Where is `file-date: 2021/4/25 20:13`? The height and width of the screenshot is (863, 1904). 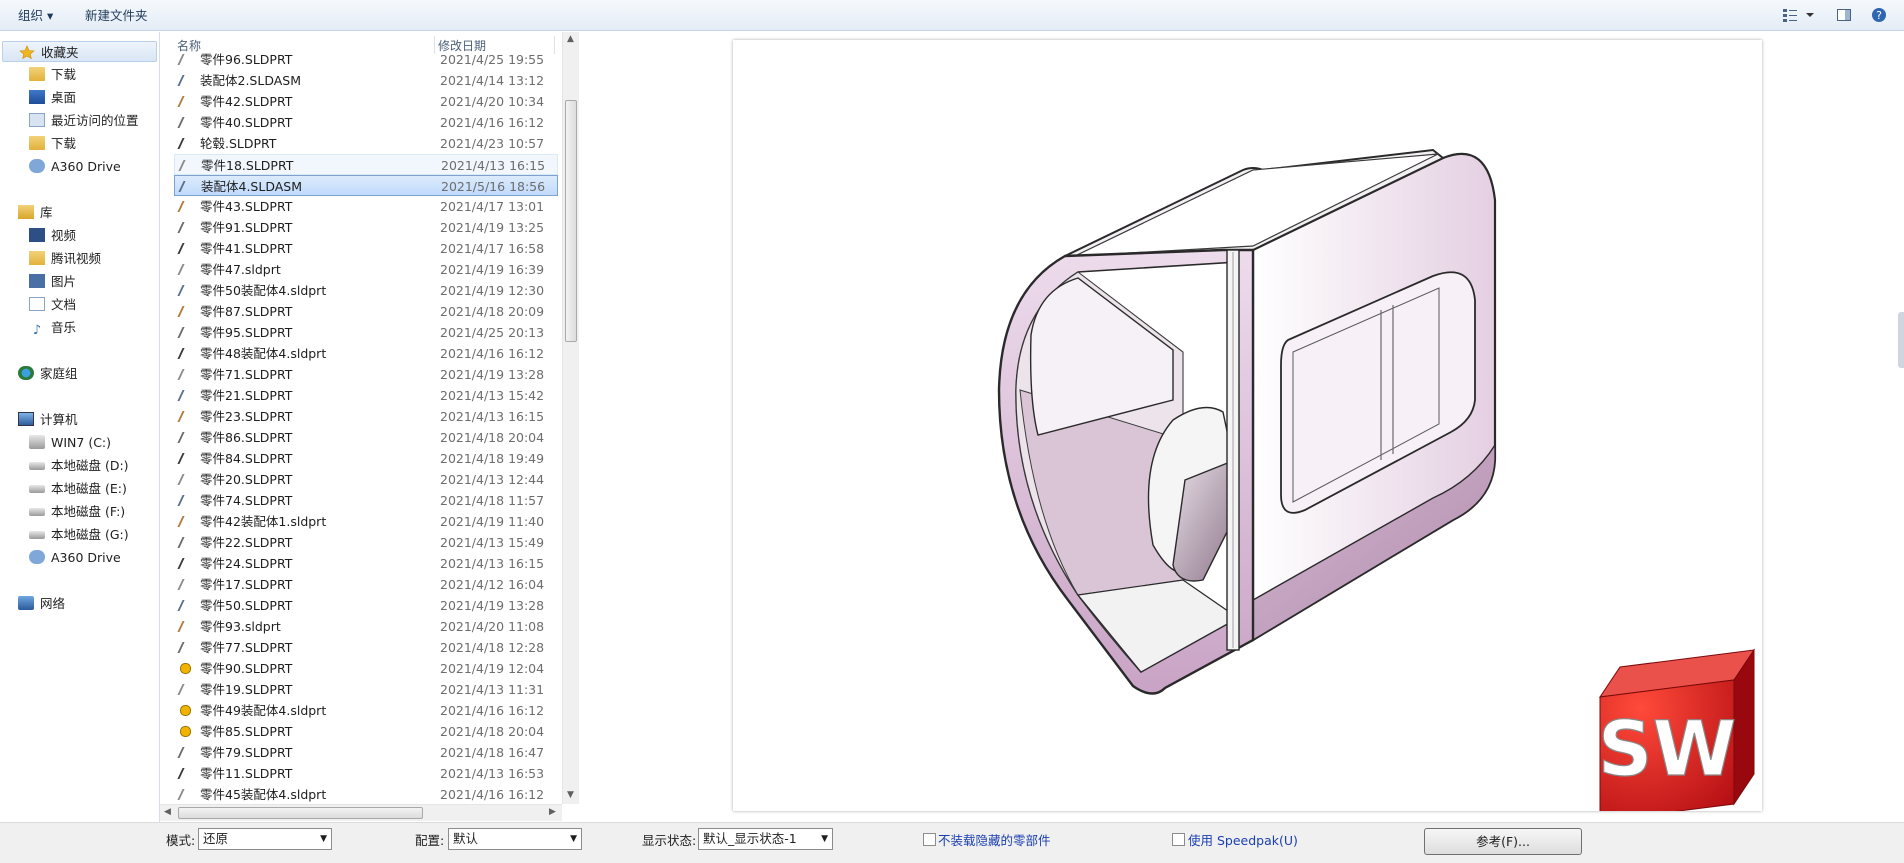
file-date: 2021/4/25 20:13 is located at coordinates (492, 332).